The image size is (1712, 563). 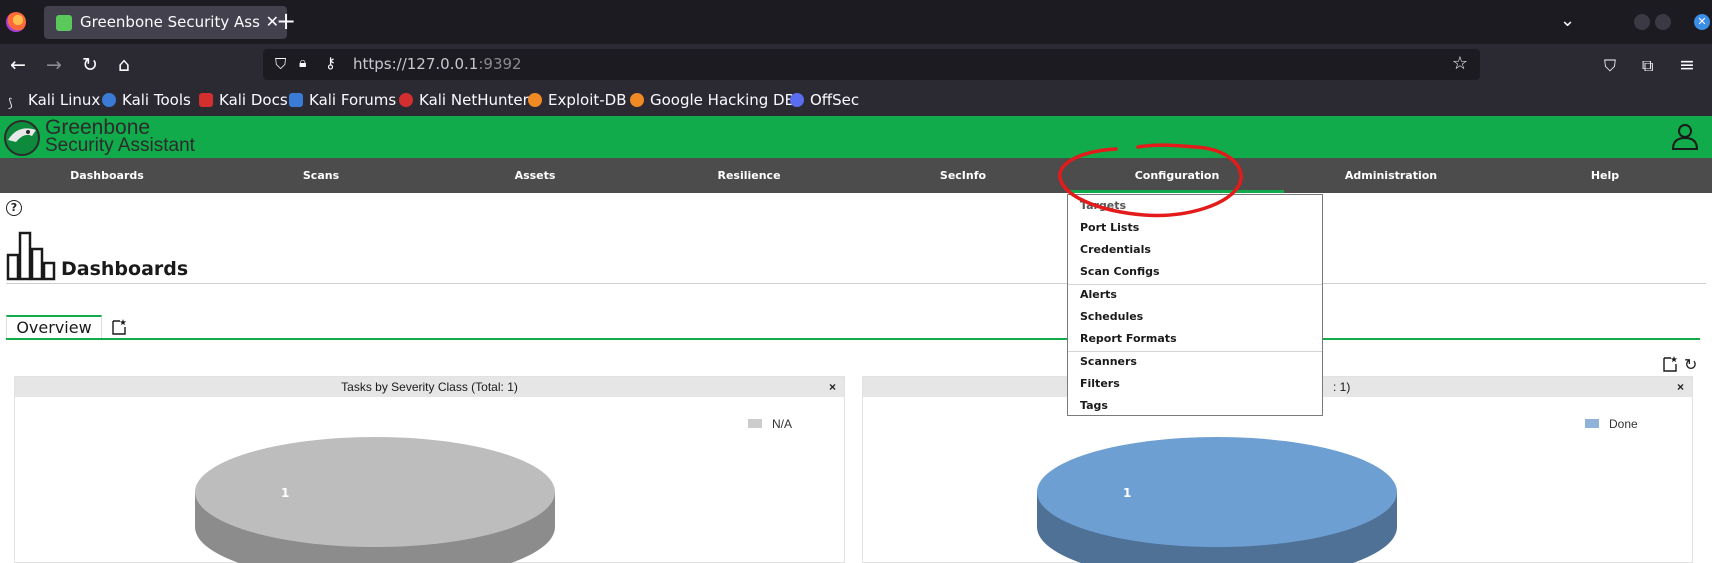 I want to click on bookmark-label: Kali NetHunter, so click(x=474, y=100).